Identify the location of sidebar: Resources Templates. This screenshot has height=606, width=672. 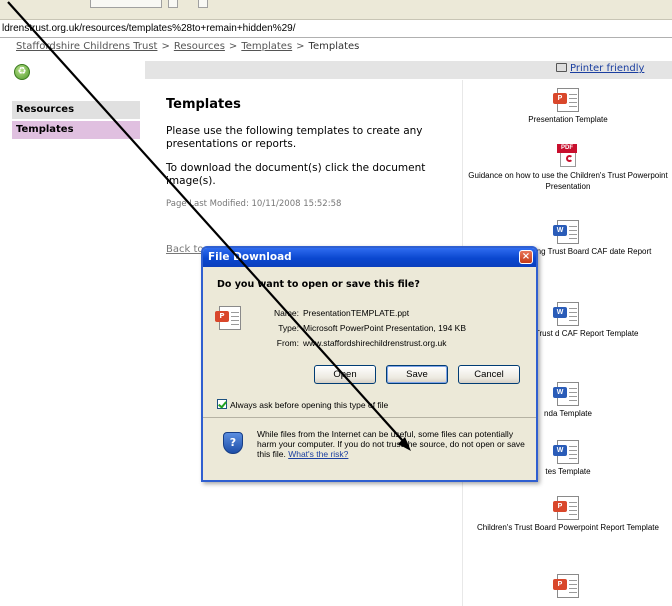
(76, 121).